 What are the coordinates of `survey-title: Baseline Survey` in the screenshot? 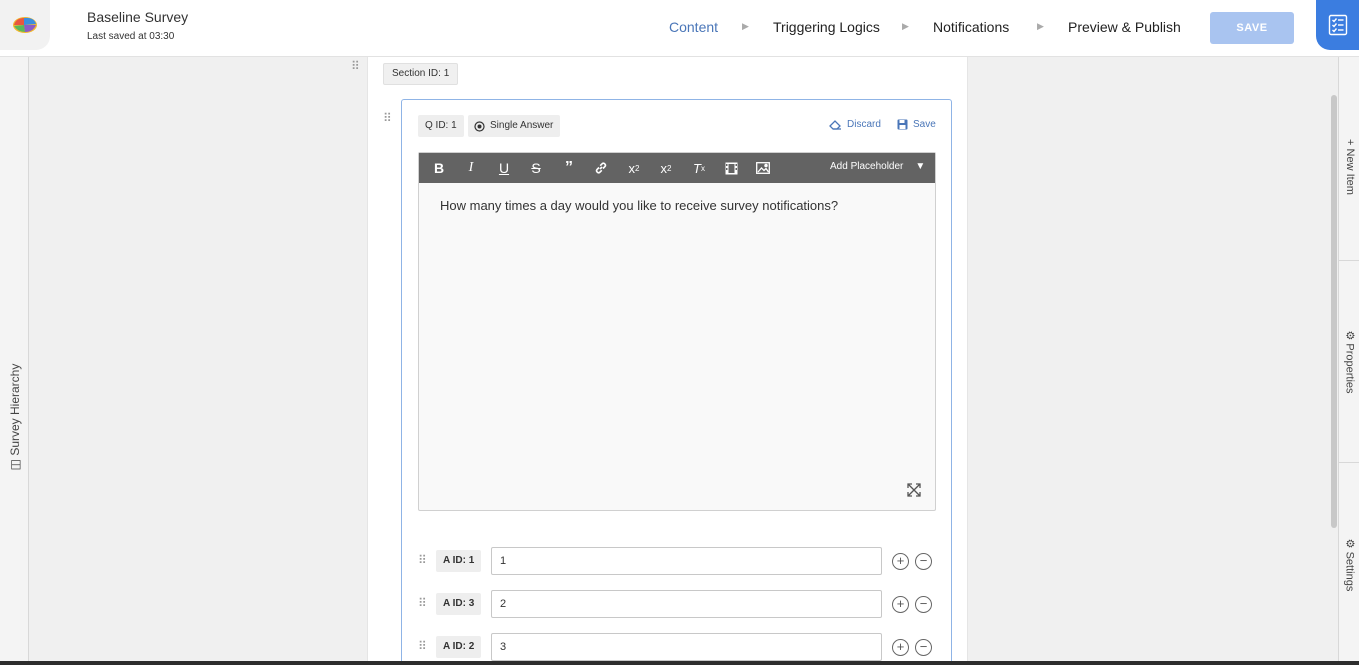 It's located at (138, 17).